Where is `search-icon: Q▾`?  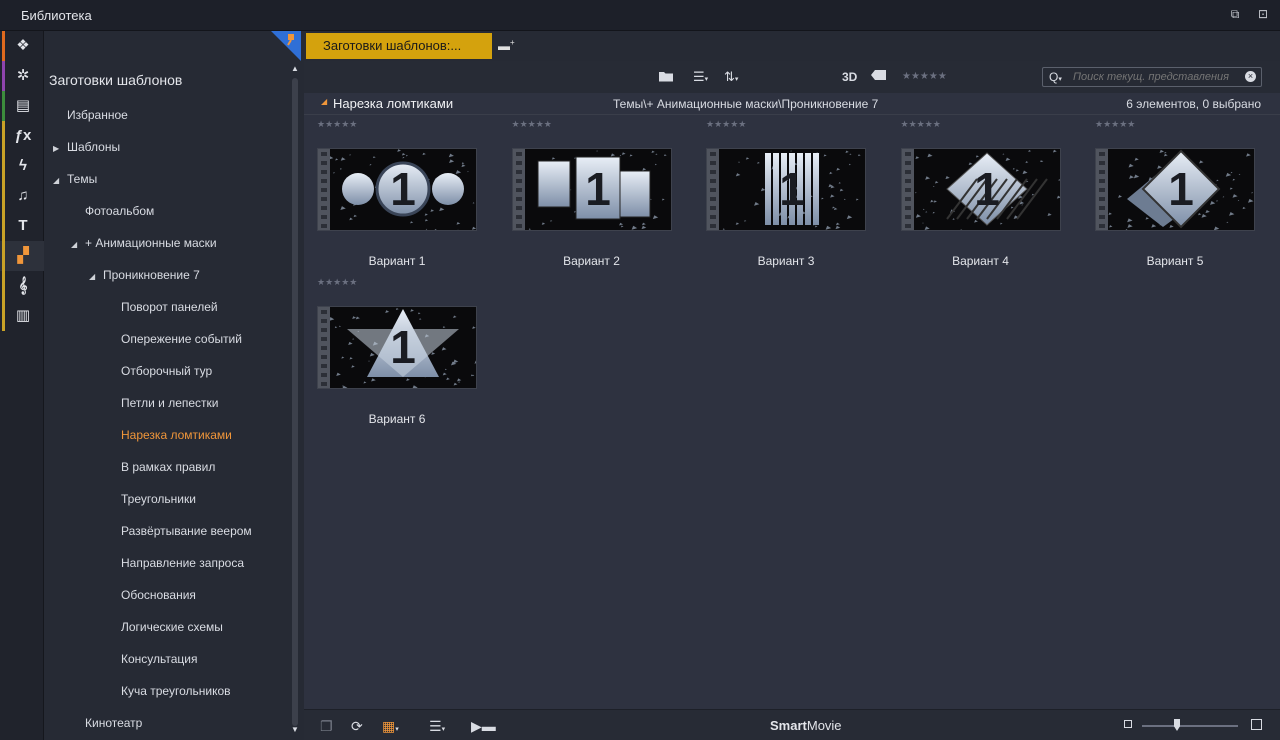 search-icon: Q▾ is located at coordinates (1055, 77).